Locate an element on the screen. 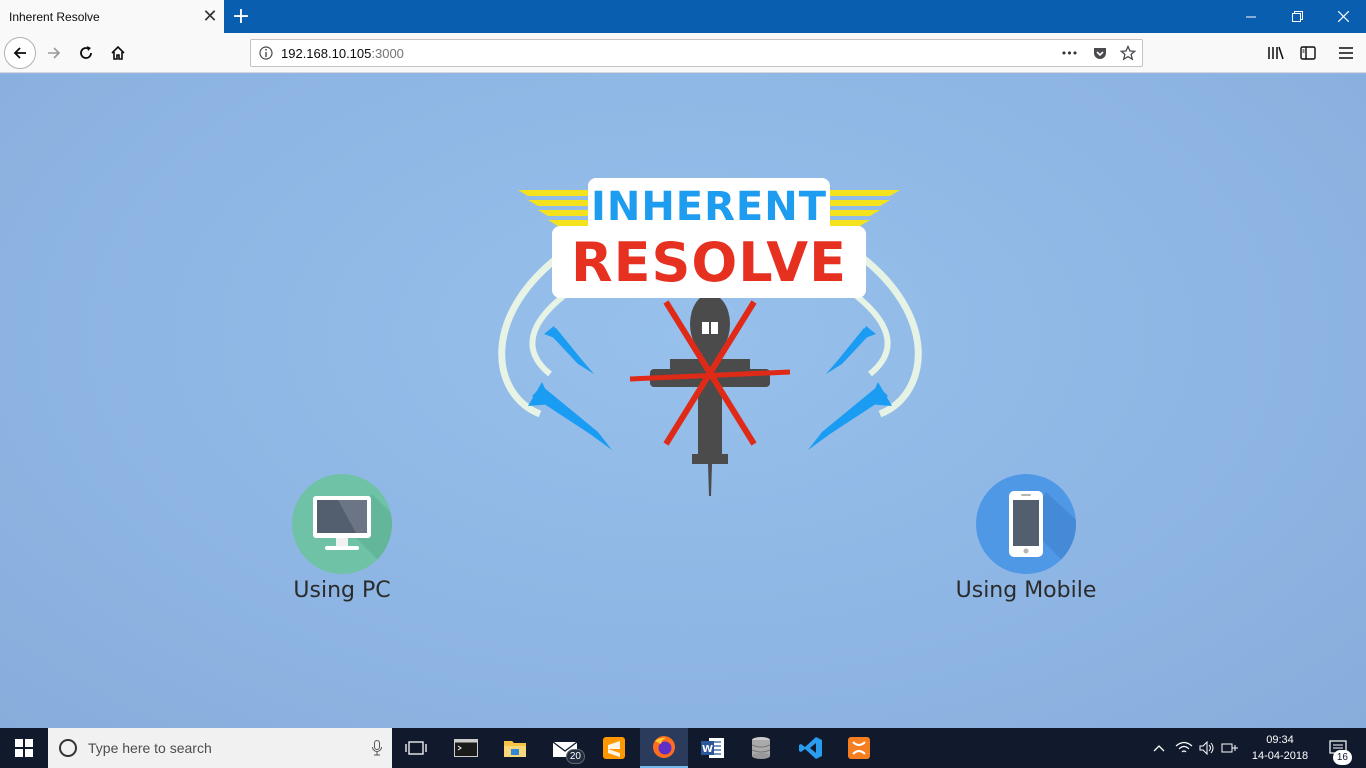 This screenshot has width=1366, height=768. back-icon is located at coordinates (19, 53).